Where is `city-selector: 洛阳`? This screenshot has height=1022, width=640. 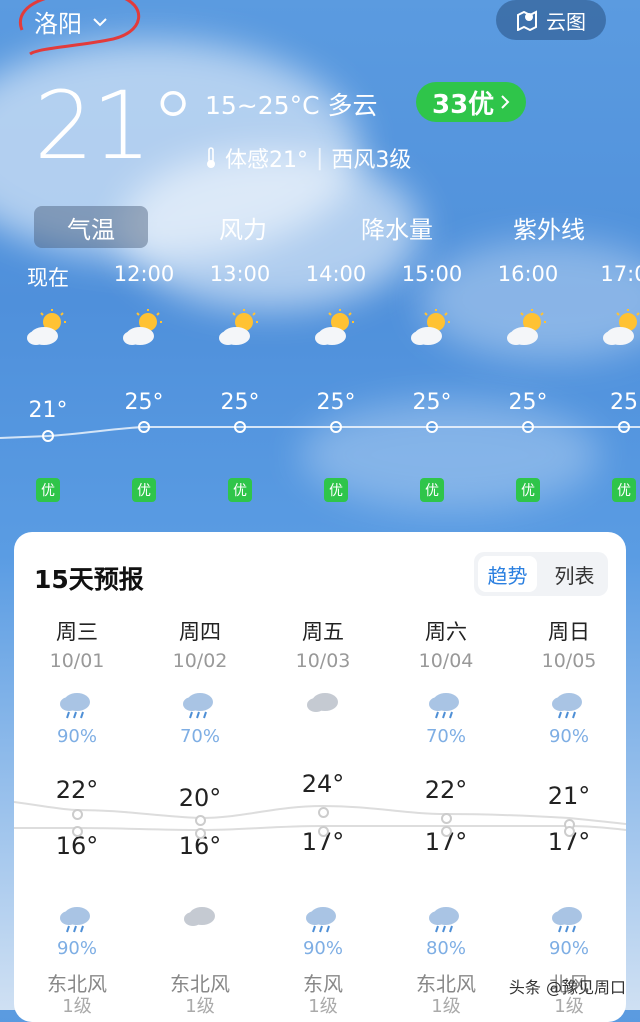
city-selector: 洛阳 is located at coordinates (71, 21).